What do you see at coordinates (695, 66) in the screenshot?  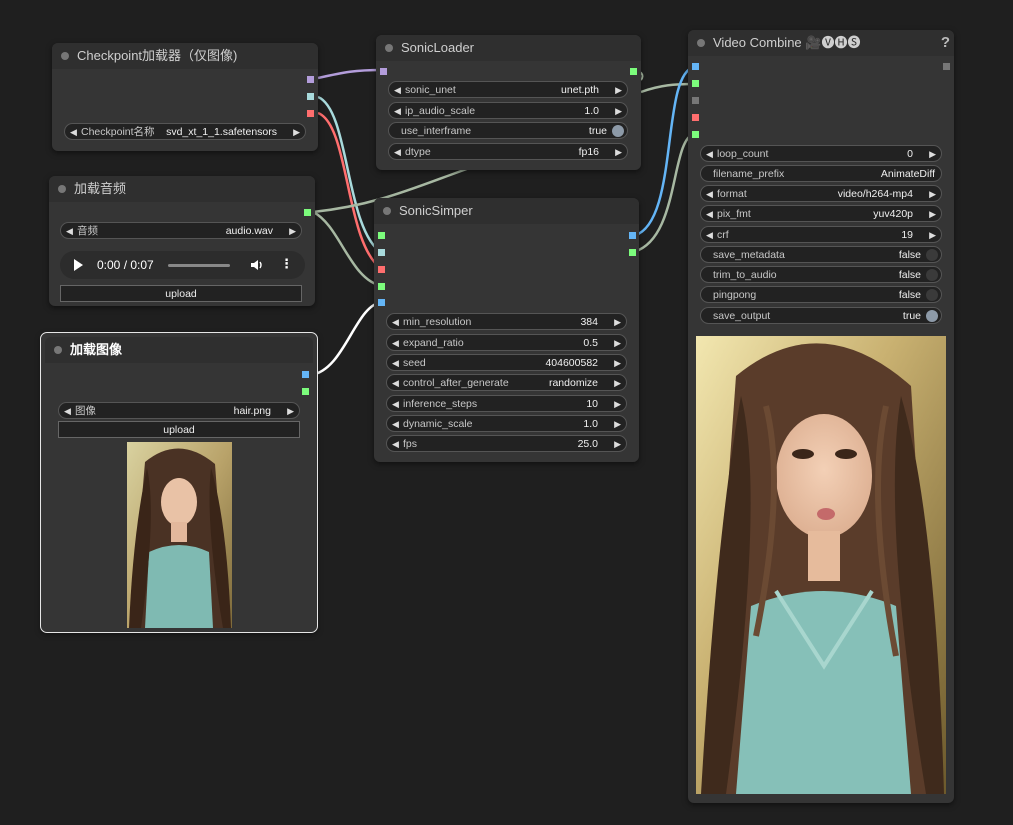 I see `input-port-images` at bounding box center [695, 66].